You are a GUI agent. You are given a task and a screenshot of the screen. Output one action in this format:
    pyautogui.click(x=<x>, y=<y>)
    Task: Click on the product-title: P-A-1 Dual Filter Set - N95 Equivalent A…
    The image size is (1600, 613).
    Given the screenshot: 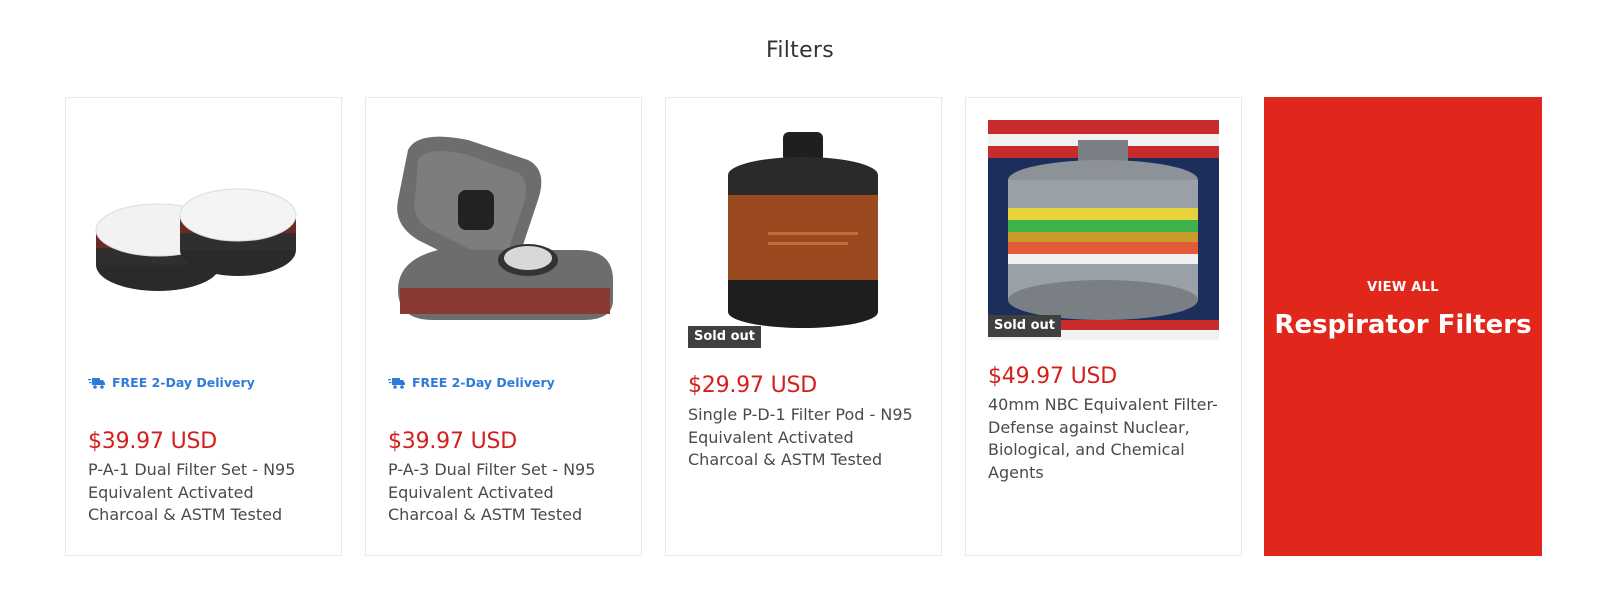 What is the action you would take?
    pyautogui.click(x=208, y=493)
    